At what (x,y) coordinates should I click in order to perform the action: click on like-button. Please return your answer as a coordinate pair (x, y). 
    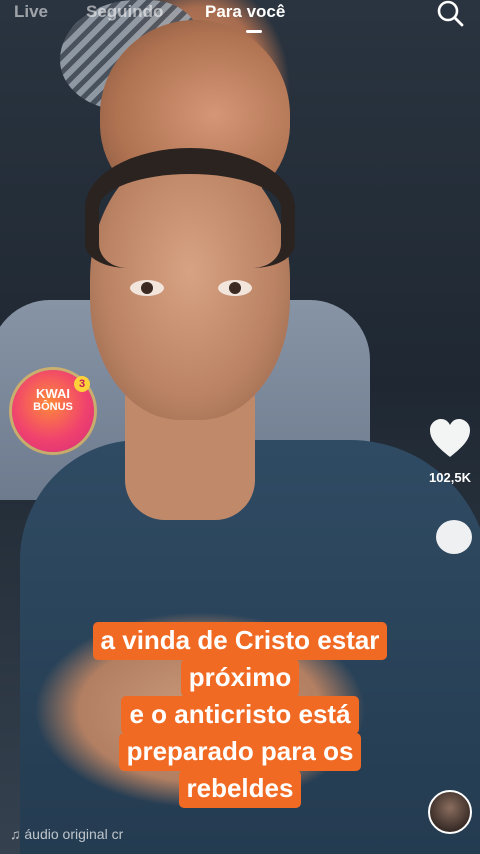
    Looking at the image, I should click on (450, 439).